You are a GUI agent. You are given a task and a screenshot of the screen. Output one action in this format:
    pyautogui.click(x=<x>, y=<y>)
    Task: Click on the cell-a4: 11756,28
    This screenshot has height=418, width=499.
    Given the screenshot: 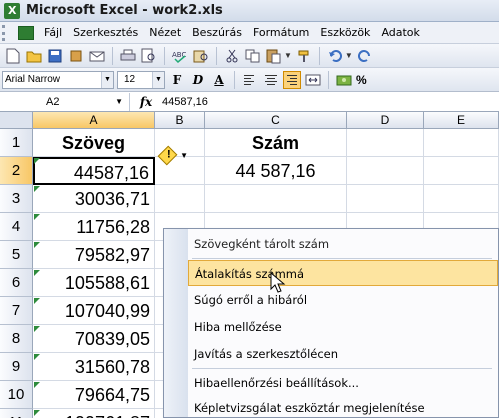 What is the action you would take?
    pyautogui.click(x=94, y=227)
    